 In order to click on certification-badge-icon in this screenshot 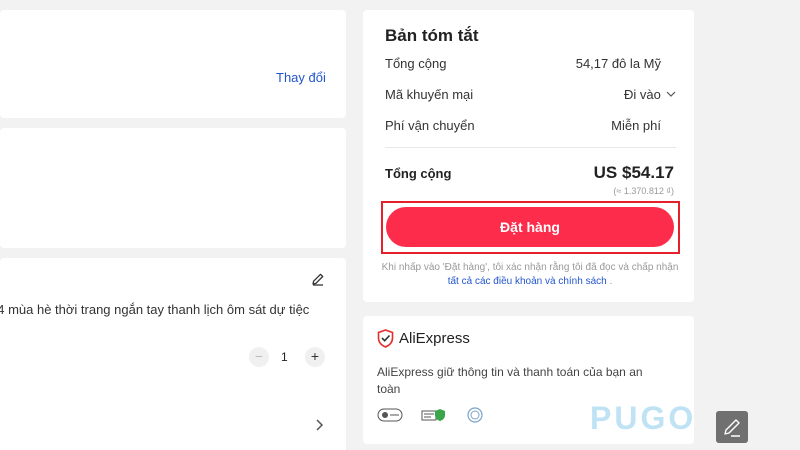, I will do `click(475, 415)`.